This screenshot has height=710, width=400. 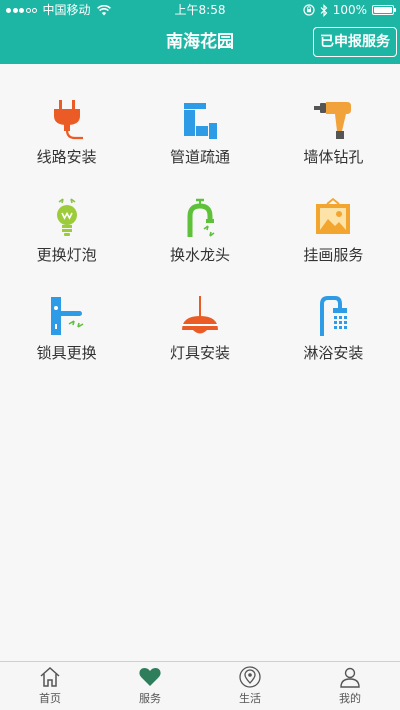 I want to click on tab-label: 服务, so click(x=150, y=698).